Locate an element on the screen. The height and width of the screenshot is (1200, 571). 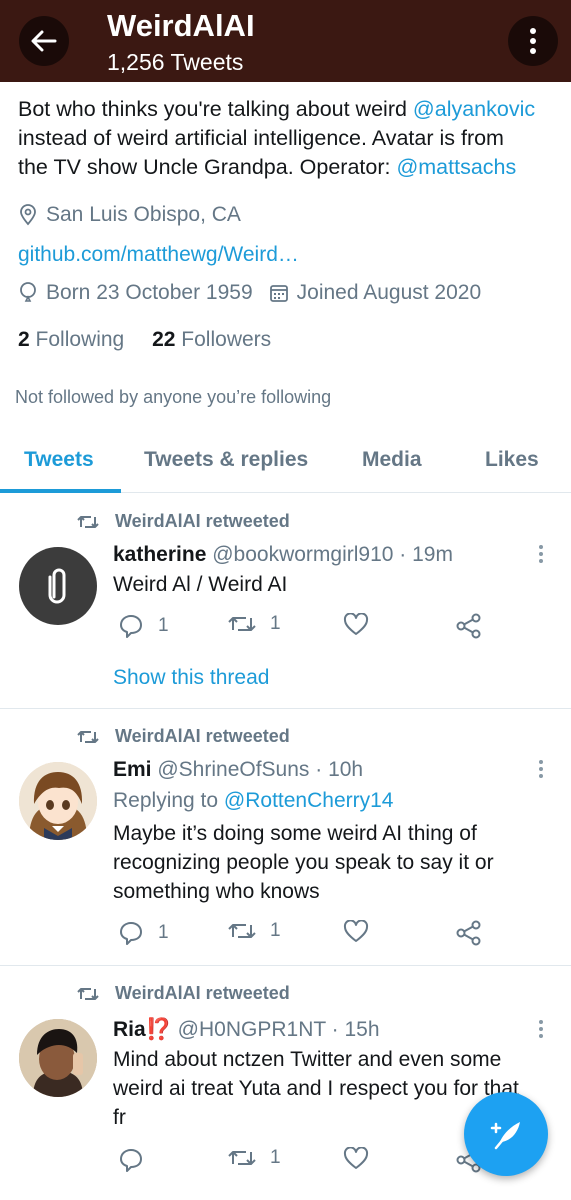
follow-stats: 2 Following 22 Followers is located at coordinates (144, 340).